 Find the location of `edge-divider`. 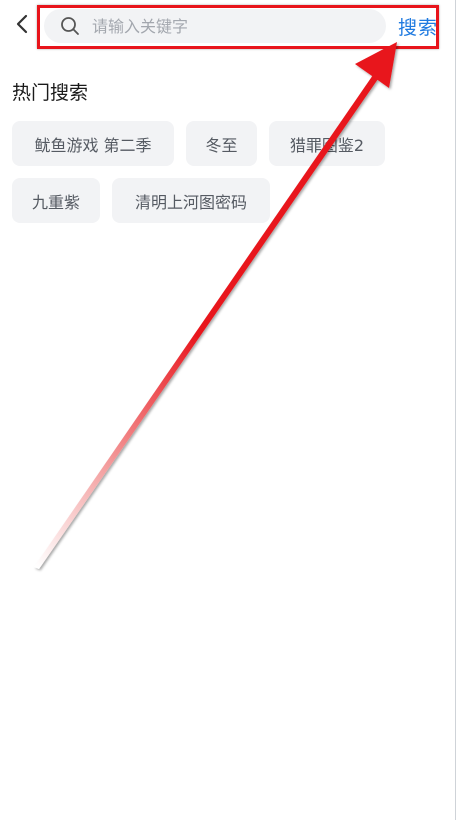

edge-divider is located at coordinates (455, 410).